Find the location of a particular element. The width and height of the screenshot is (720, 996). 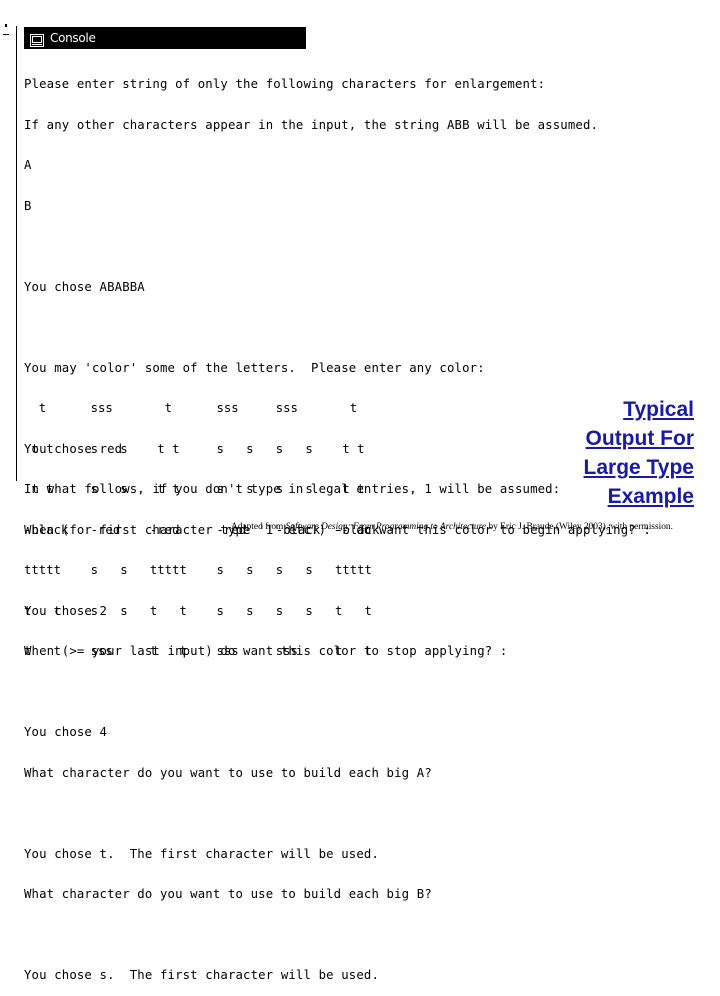

console-line: You chose ABABBA is located at coordinates (84, 286).